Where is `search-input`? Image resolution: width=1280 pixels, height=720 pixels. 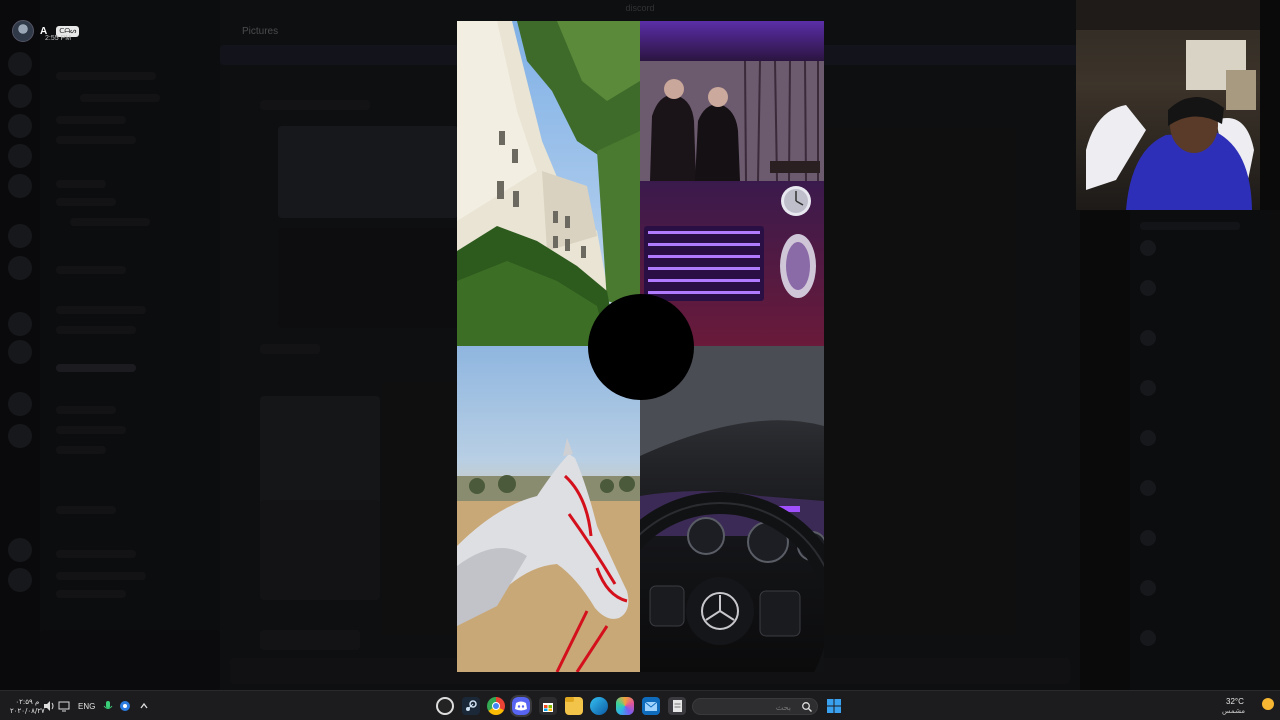 search-input is located at coordinates (747, 707).